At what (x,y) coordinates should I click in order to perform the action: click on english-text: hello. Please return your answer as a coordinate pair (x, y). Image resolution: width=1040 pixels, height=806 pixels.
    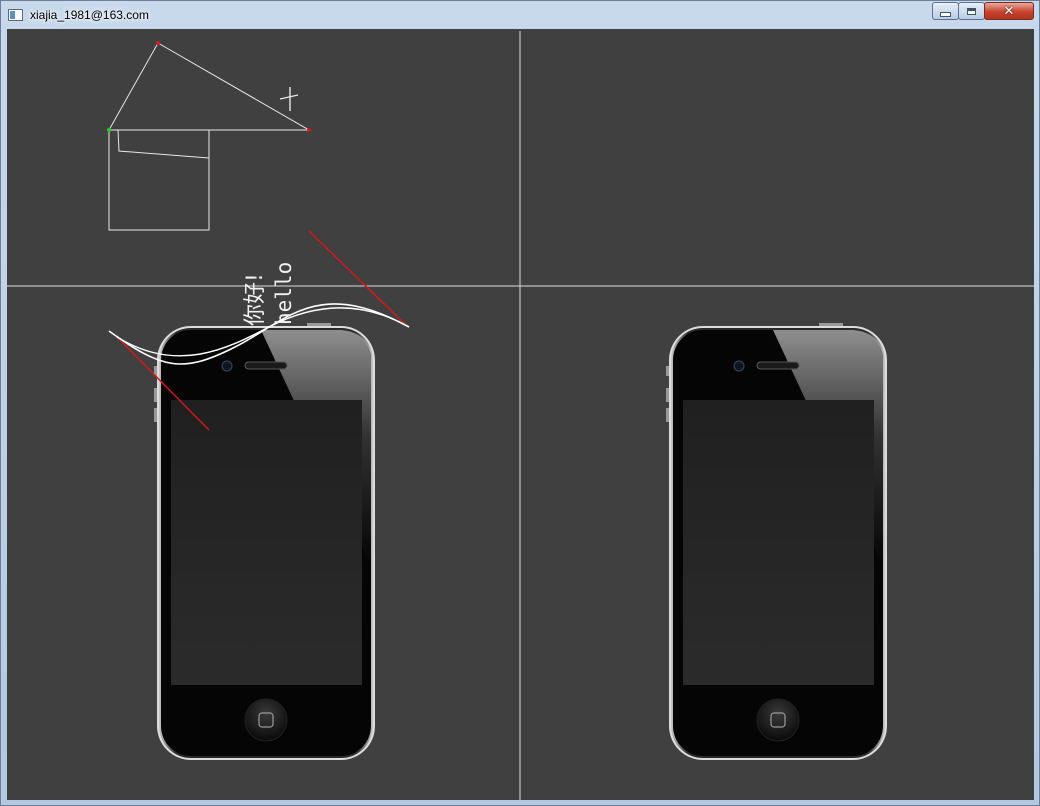
    Looking at the image, I should click on (284, 293).